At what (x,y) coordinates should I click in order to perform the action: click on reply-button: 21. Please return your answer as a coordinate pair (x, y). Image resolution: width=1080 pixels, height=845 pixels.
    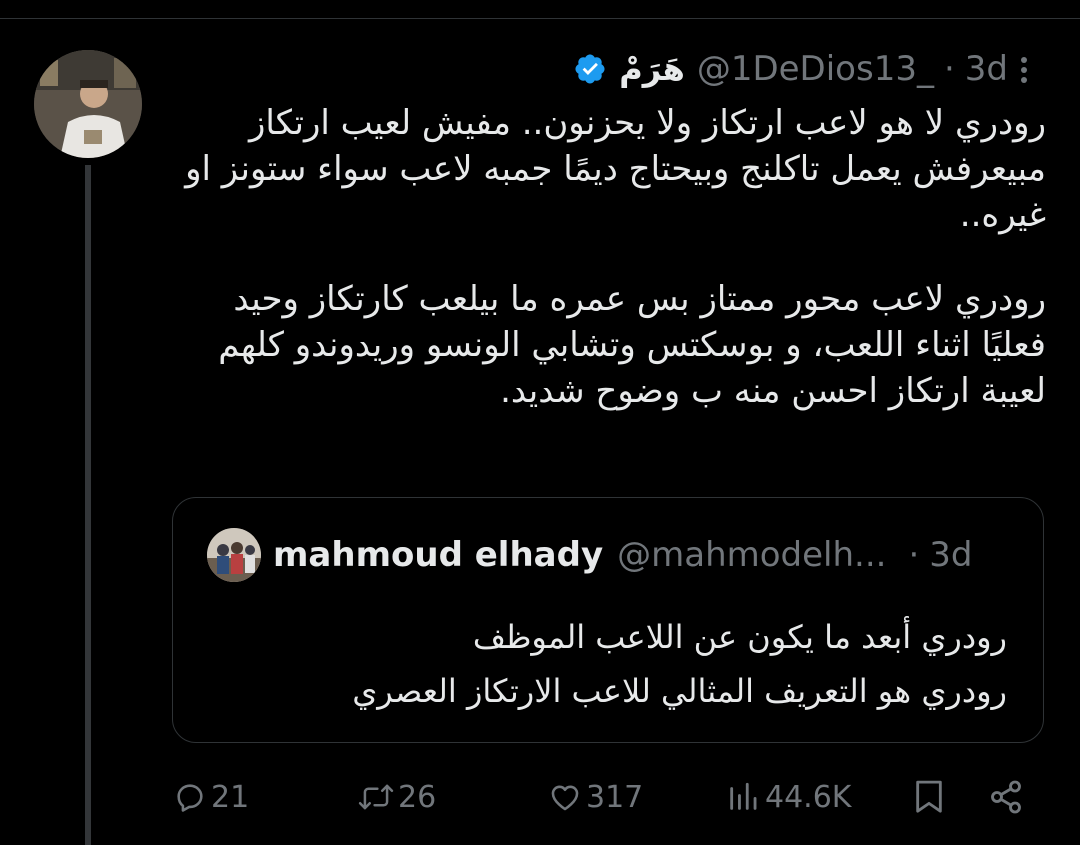
    Looking at the image, I should click on (211, 797).